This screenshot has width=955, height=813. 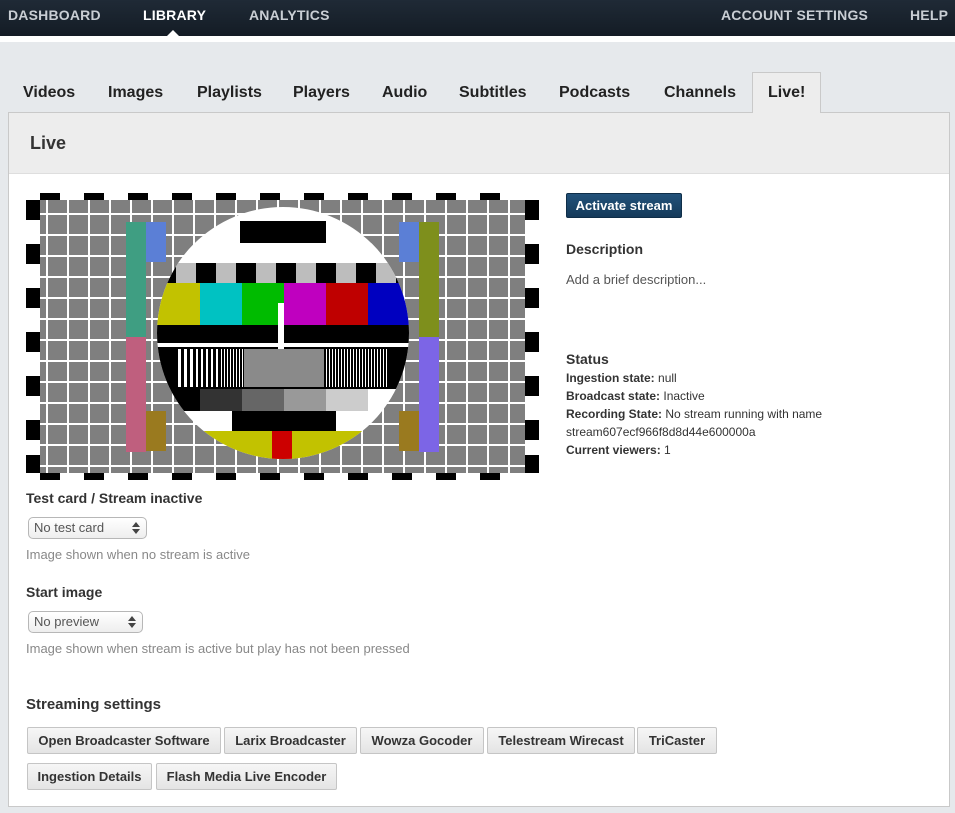 I want to click on tab-playlists: Playlists, so click(x=229, y=92).